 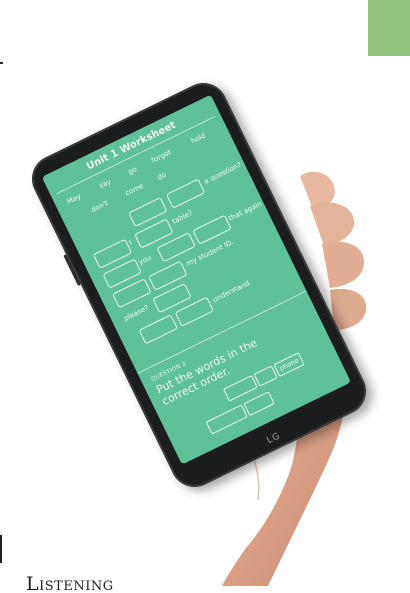 What do you see at coordinates (136, 313) in the screenshot?
I see `sentence-fragment: please?` at bounding box center [136, 313].